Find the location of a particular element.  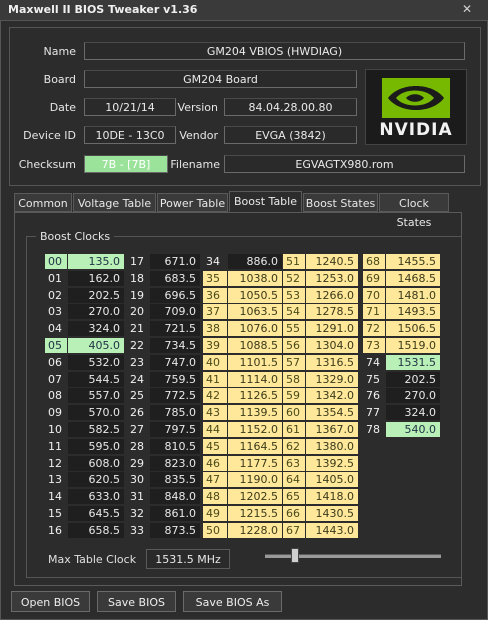

boost-clock-cell-58: 1329.0 is located at coordinates (332, 379).